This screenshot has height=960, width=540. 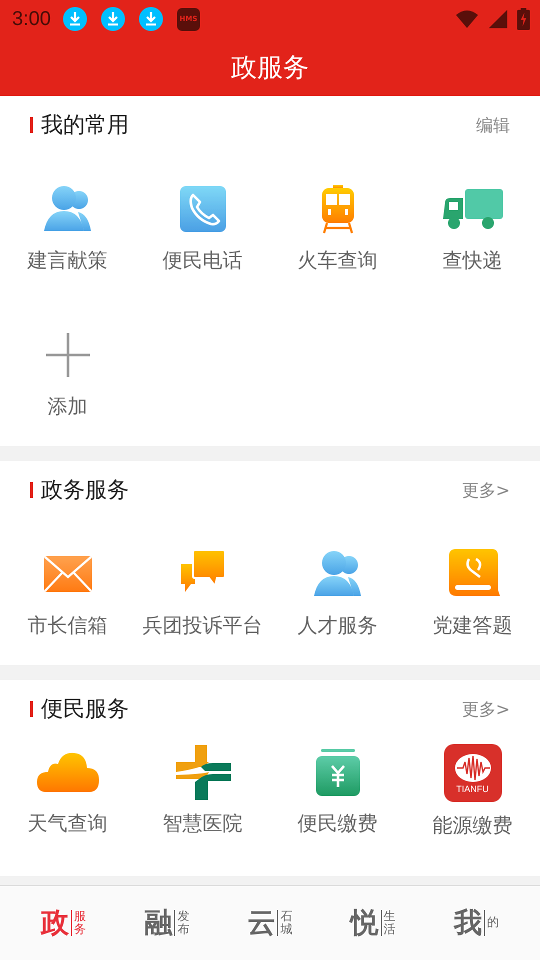 What do you see at coordinates (202, 260) in the screenshot?
I see `service-label: 便民电话` at bounding box center [202, 260].